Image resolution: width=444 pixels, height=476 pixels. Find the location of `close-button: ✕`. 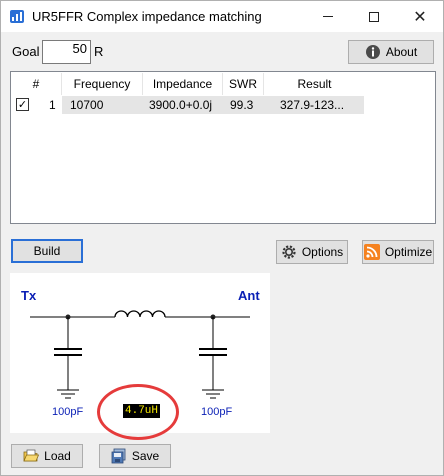

close-button: ✕ is located at coordinates (420, 16).